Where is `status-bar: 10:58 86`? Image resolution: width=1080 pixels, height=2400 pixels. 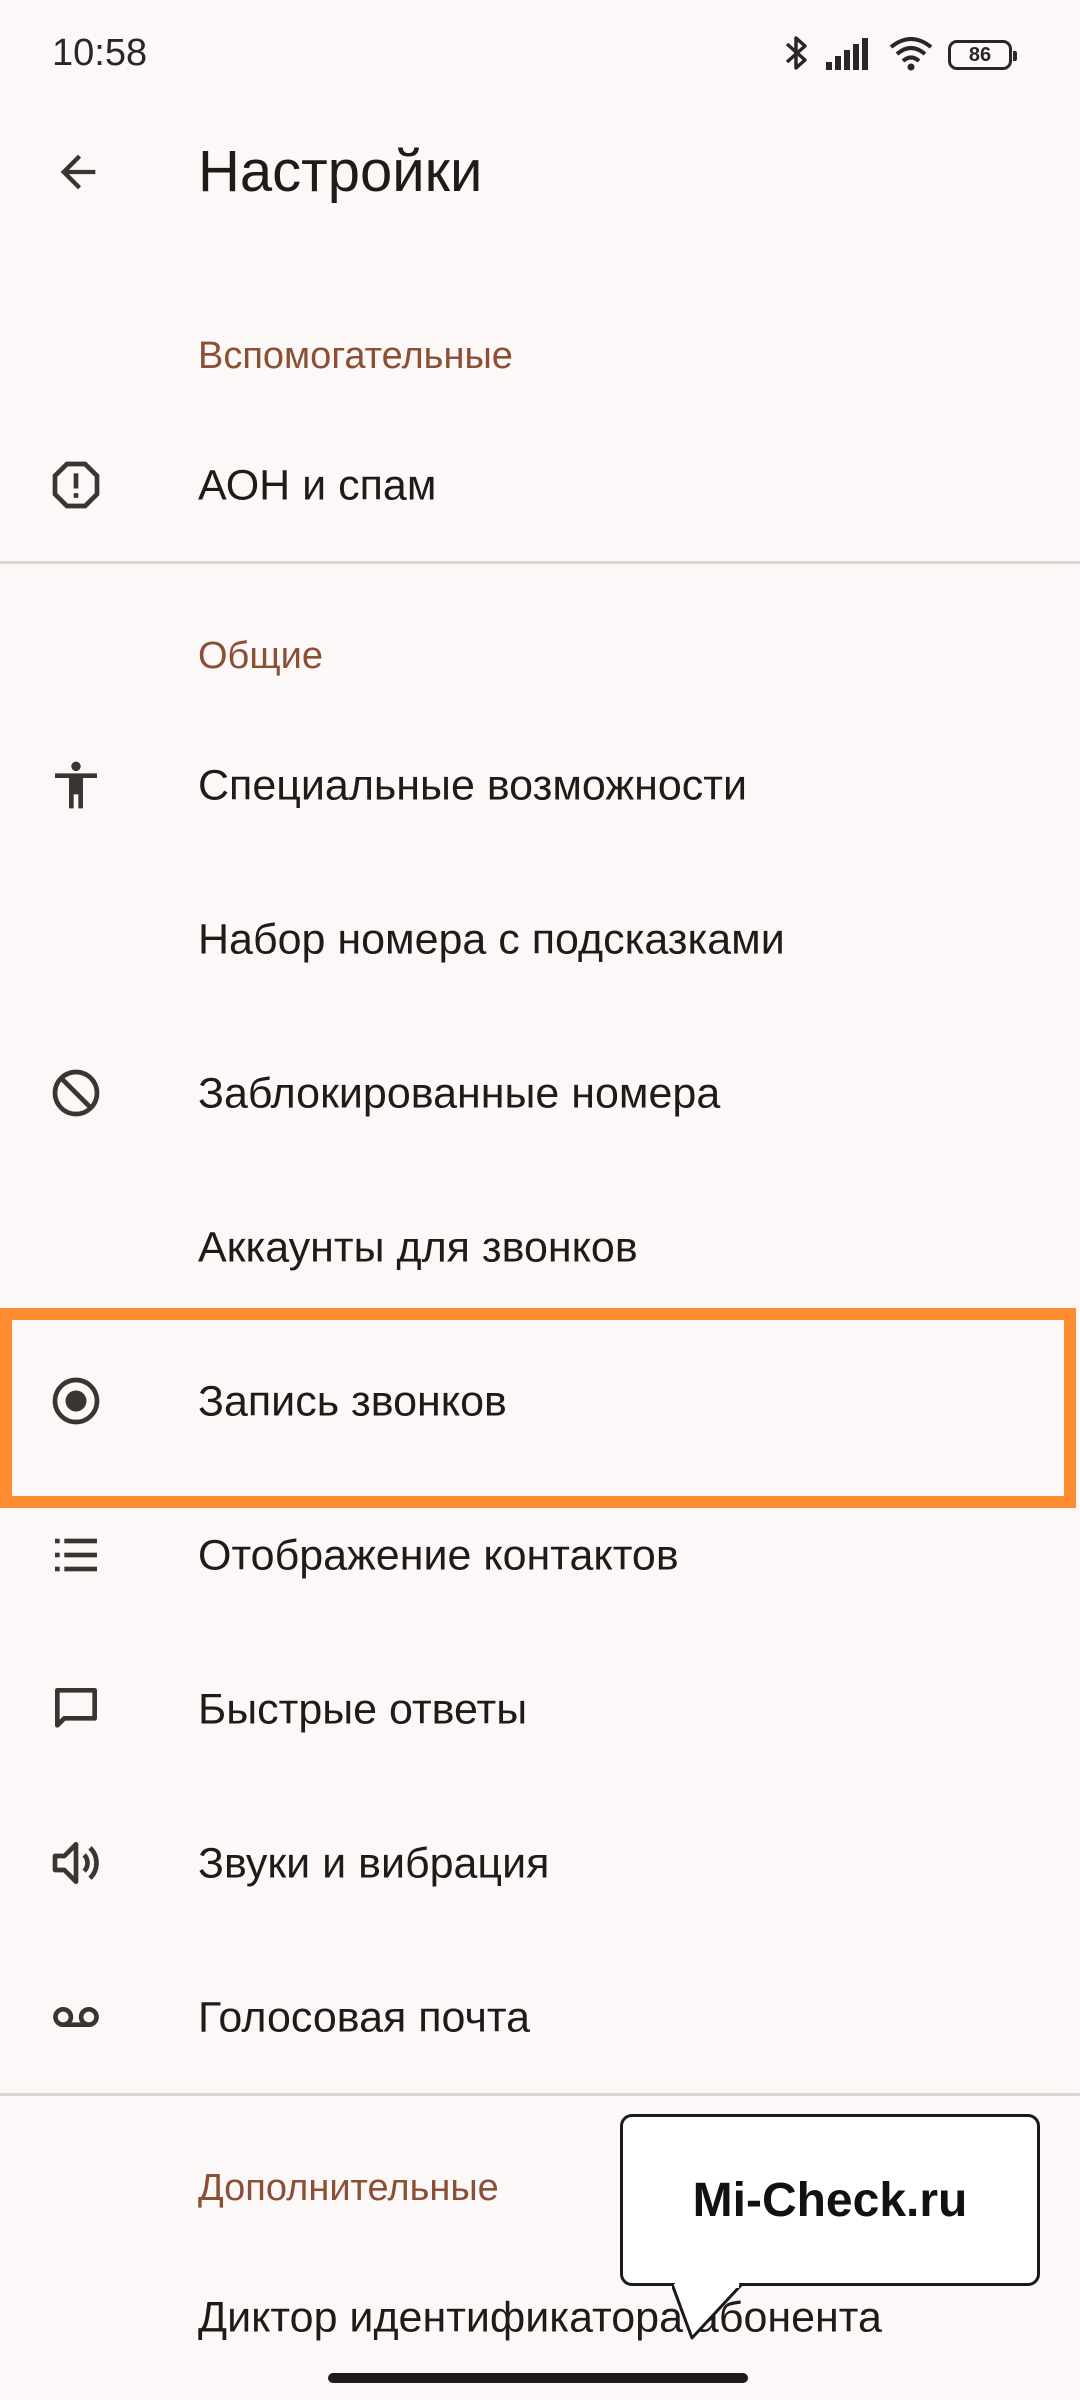
status-bar: 10:58 86 is located at coordinates (540, 56).